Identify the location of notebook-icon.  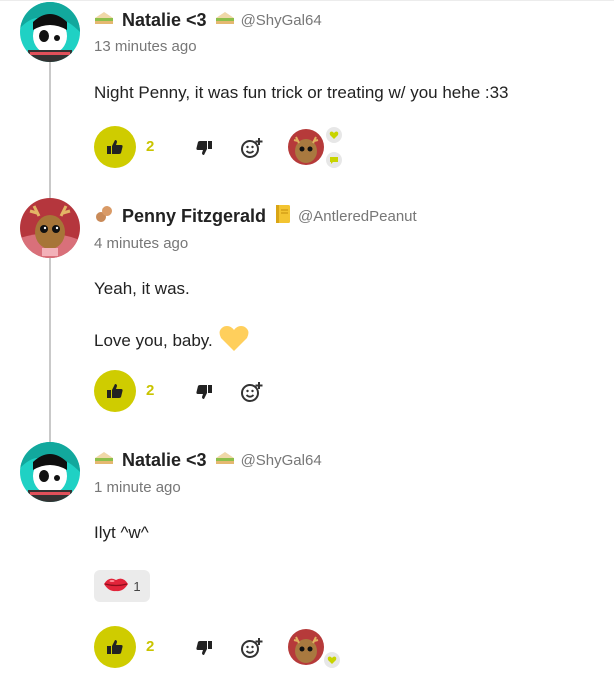
(283, 216).